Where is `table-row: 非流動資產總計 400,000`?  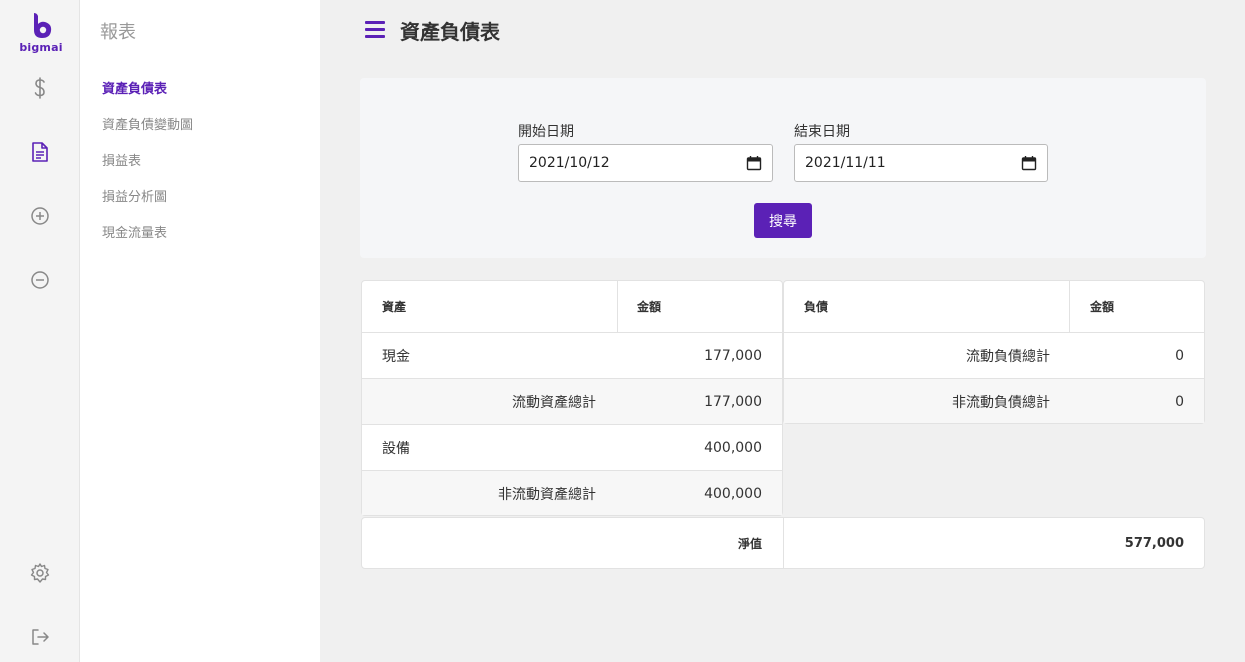
table-row: 非流動資產總計 400,000 is located at coordinates (572, 492).